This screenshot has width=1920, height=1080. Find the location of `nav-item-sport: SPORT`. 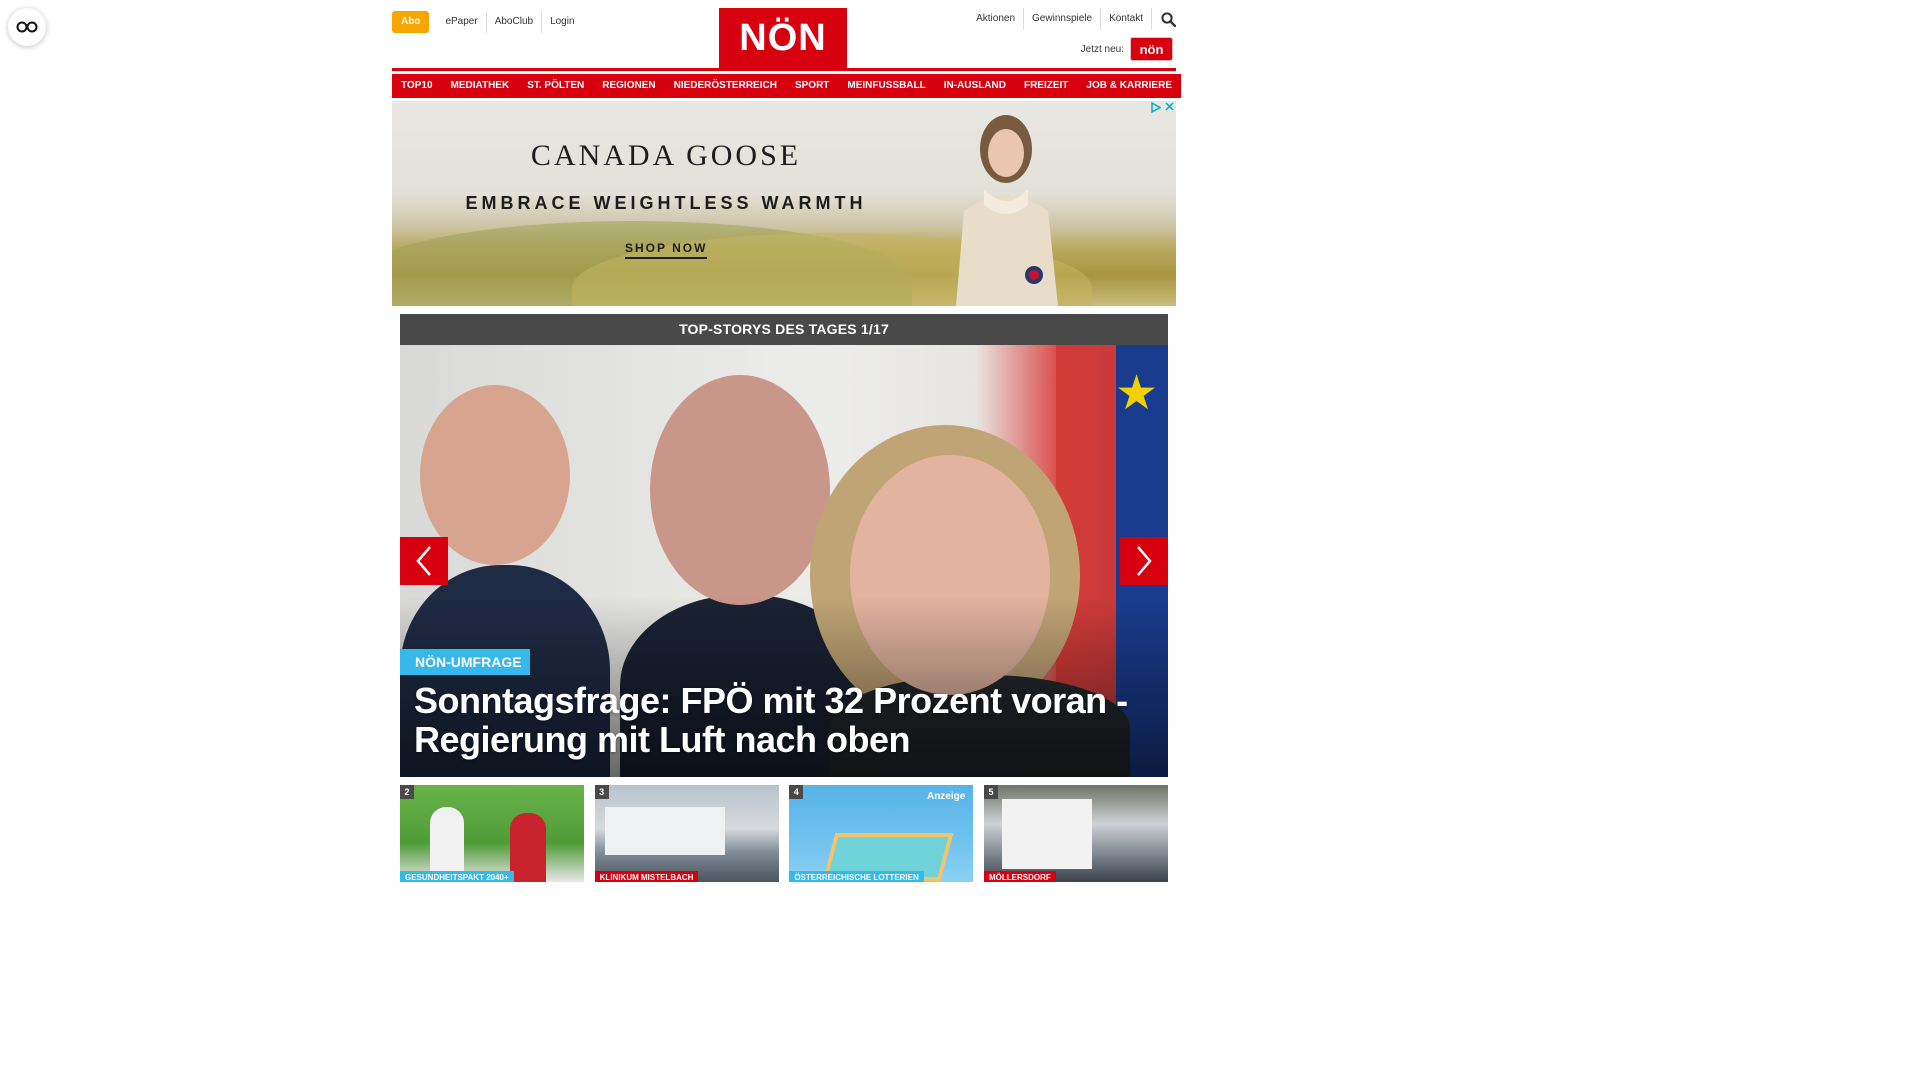

nav-item-sport: SPORT is located at coordinates (812, 86).